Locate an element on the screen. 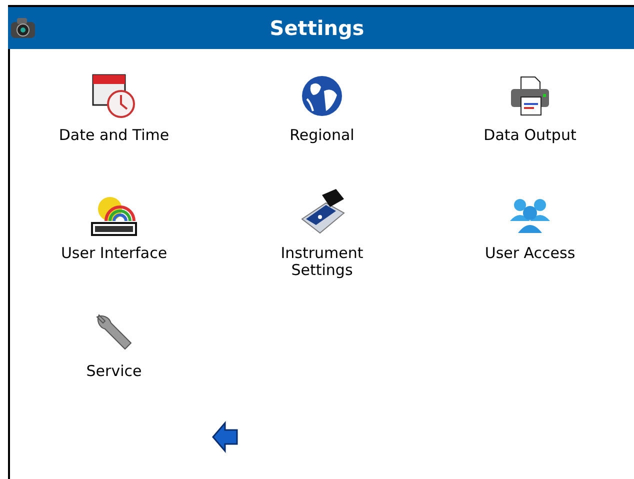  back-arrow-icon is located at coordinates (225, 437).